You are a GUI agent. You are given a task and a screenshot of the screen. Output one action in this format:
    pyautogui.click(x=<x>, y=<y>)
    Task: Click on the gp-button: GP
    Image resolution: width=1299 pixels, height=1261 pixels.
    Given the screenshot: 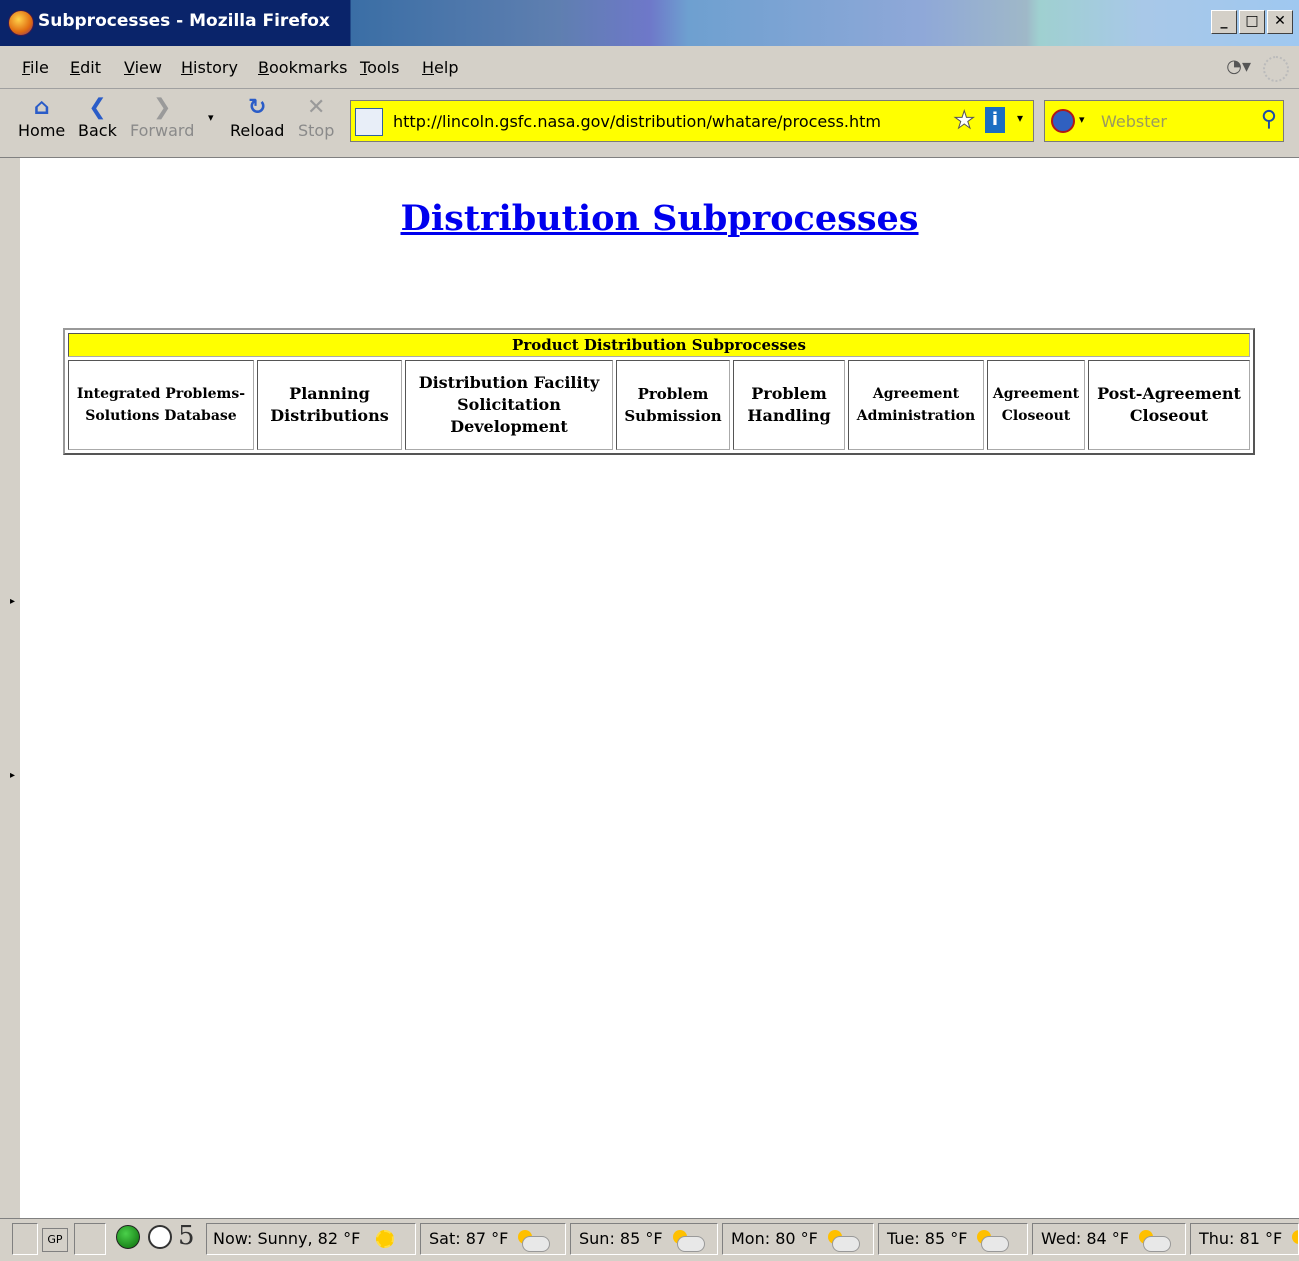 What is the action you would take?
    pyautogui.click(x=55, y=1240)
    